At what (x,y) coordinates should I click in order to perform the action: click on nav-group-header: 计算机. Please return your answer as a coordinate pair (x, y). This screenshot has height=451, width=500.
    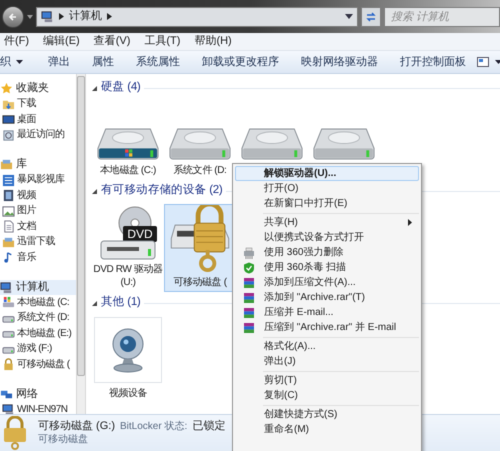
    Looking at the image, I should click on (38, 287).